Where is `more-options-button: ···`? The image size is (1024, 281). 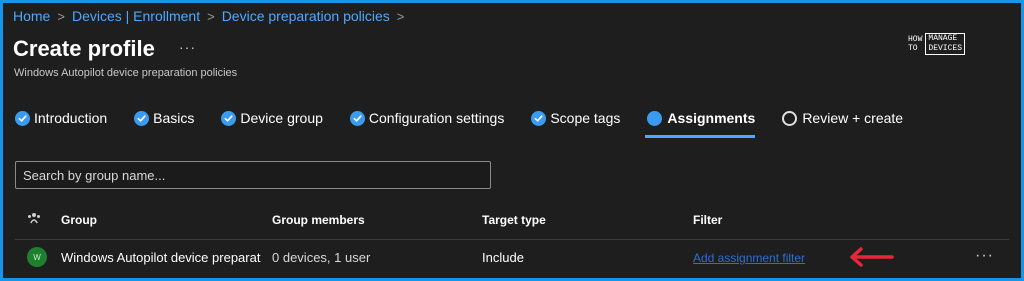 more-options-button: ··· is located at coordinates (187, 47).